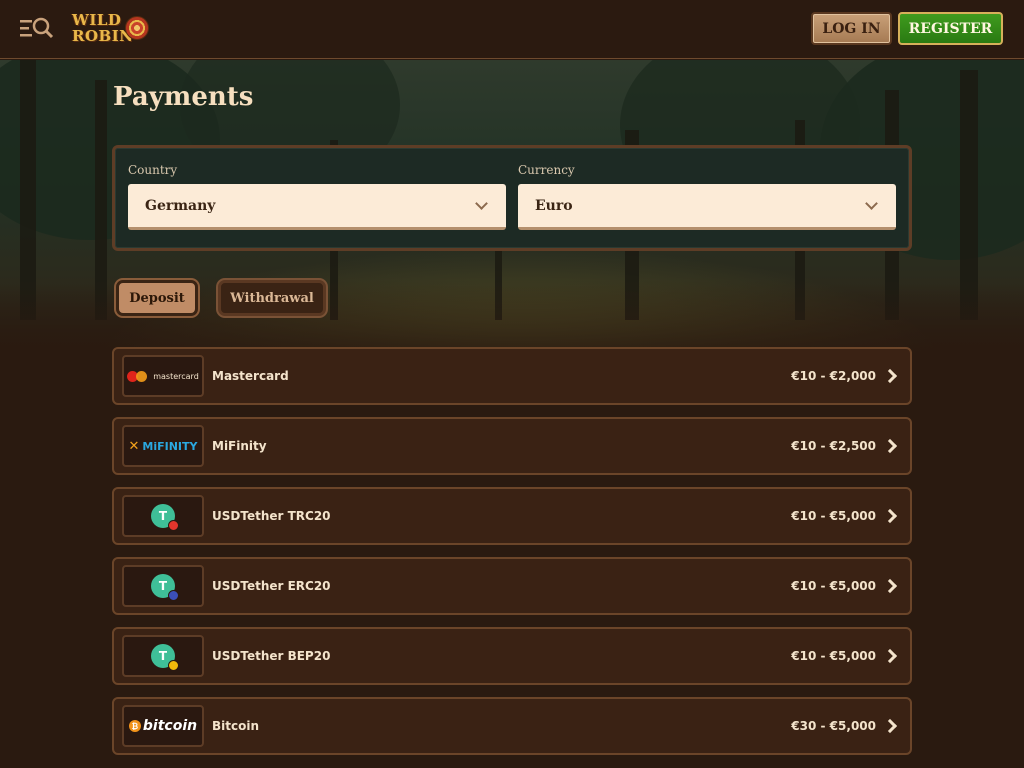  What do you see at coordinates (250, 376) in the screenshot?
I see `method-name: Mastercard` at bounding box center [250, 376].